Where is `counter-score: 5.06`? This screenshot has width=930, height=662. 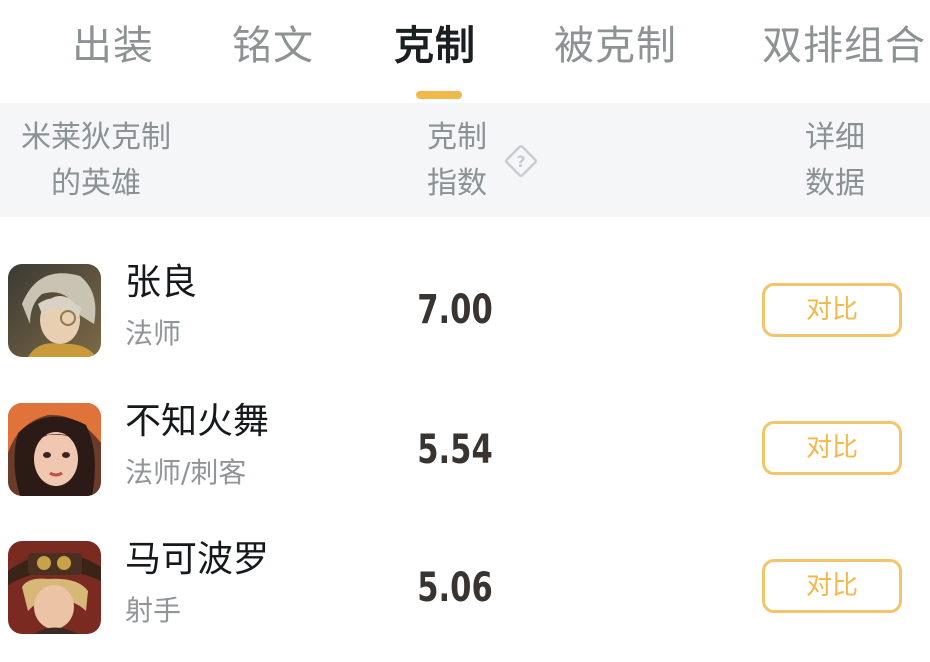
counter-score: 5.06 is located at coordinates (455, 588).